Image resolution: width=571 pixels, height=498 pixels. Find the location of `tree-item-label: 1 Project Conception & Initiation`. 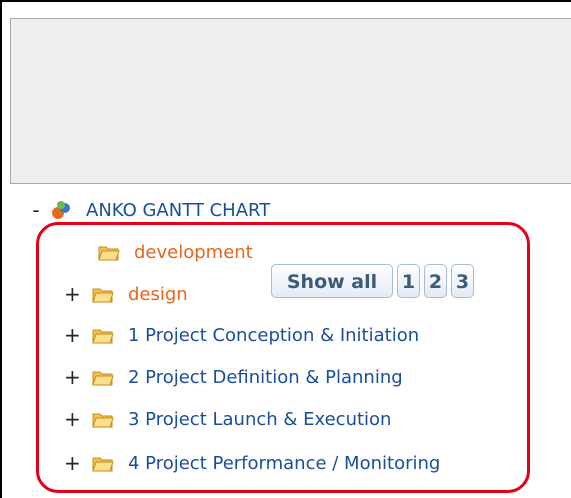

tree-item-label: 1 Project Conception & Initiation is located at coordinates (273, 335).